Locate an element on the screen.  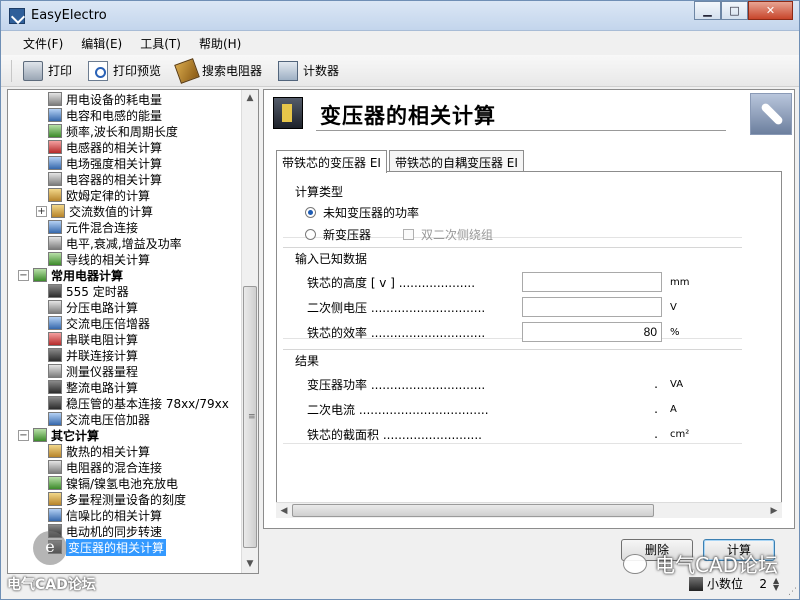
menu-file: 文件(F) is located at coordinates (48, 43).